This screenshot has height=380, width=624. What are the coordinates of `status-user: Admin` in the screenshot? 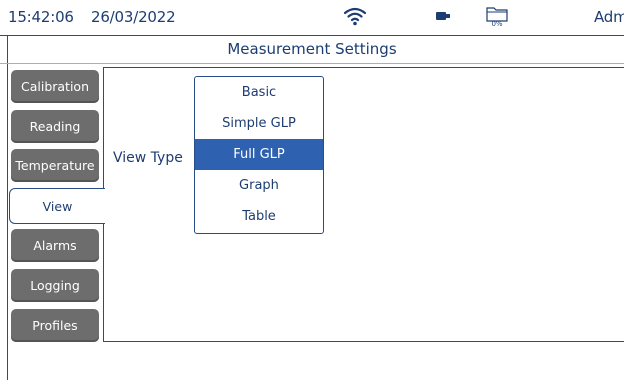 It's located at (609, 17).